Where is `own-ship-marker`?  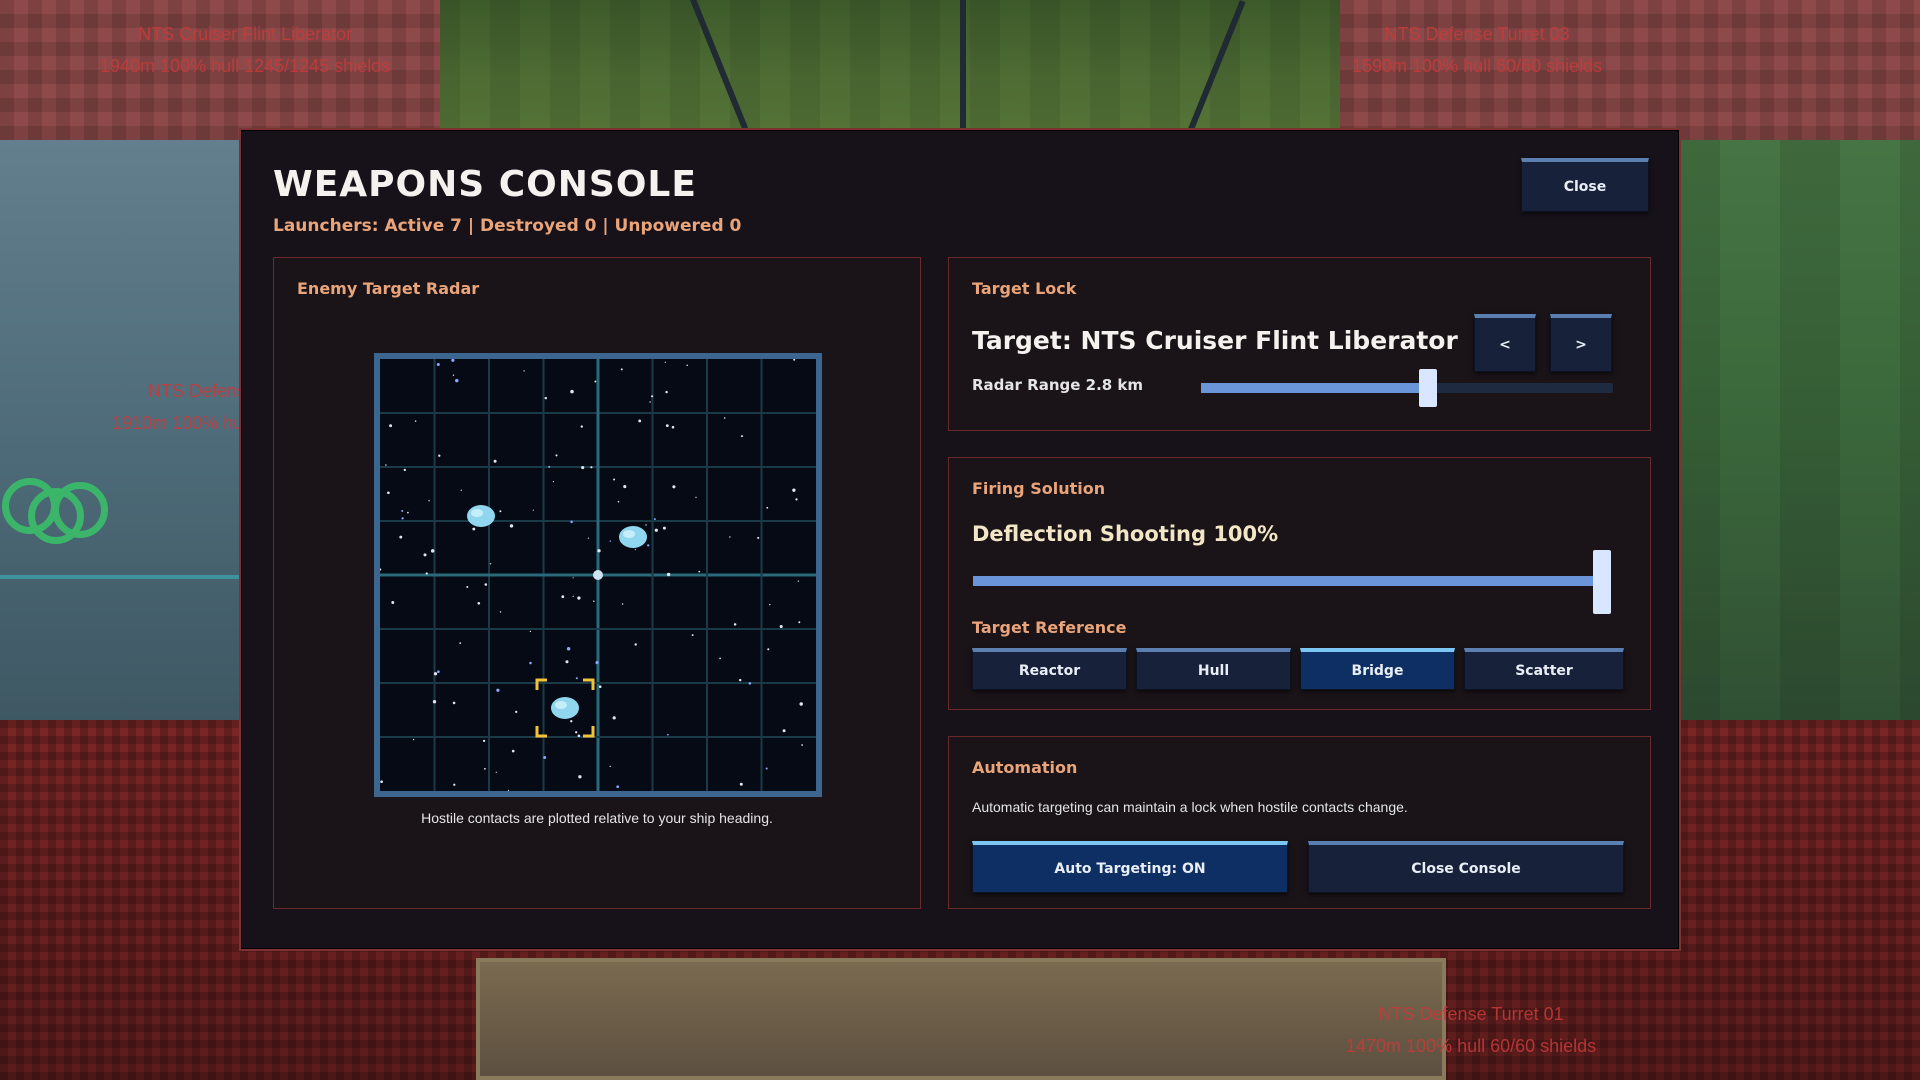
own-ship-marker is located at coordinates (598, 575).